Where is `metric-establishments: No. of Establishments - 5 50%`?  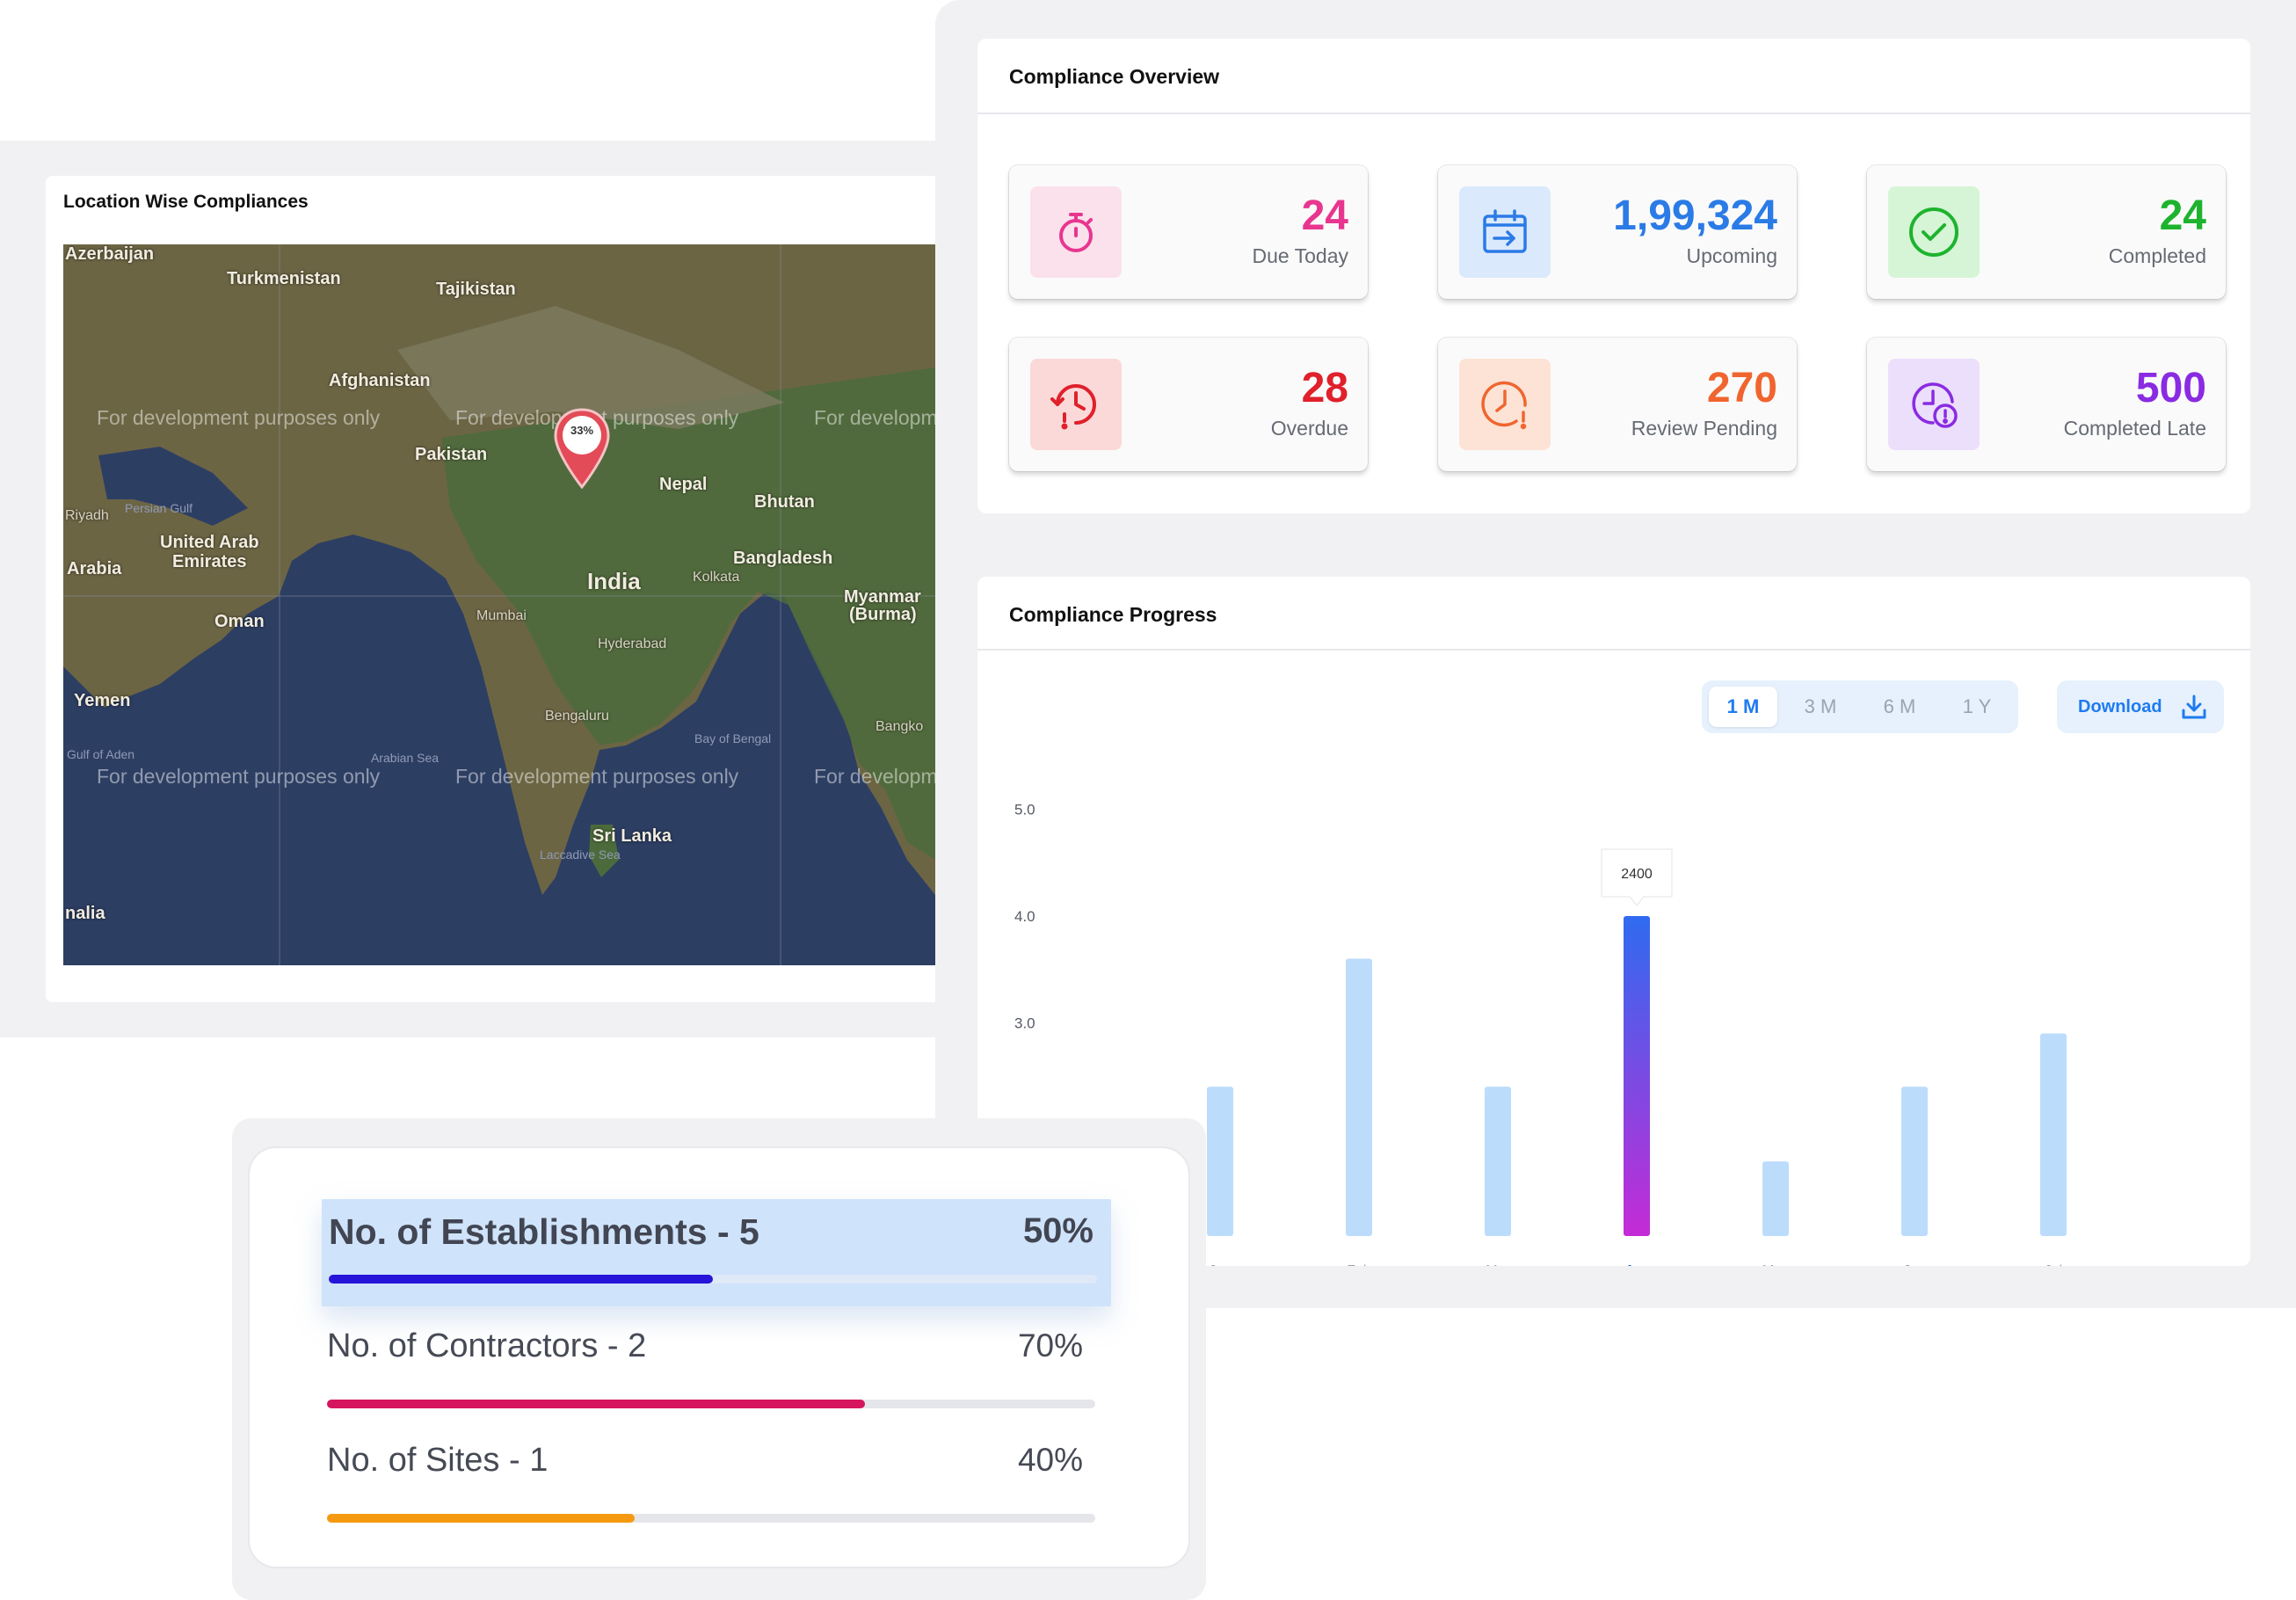 metric-establishments: No. of Establishments - 5 50% is located at coordinates (716, 1252).